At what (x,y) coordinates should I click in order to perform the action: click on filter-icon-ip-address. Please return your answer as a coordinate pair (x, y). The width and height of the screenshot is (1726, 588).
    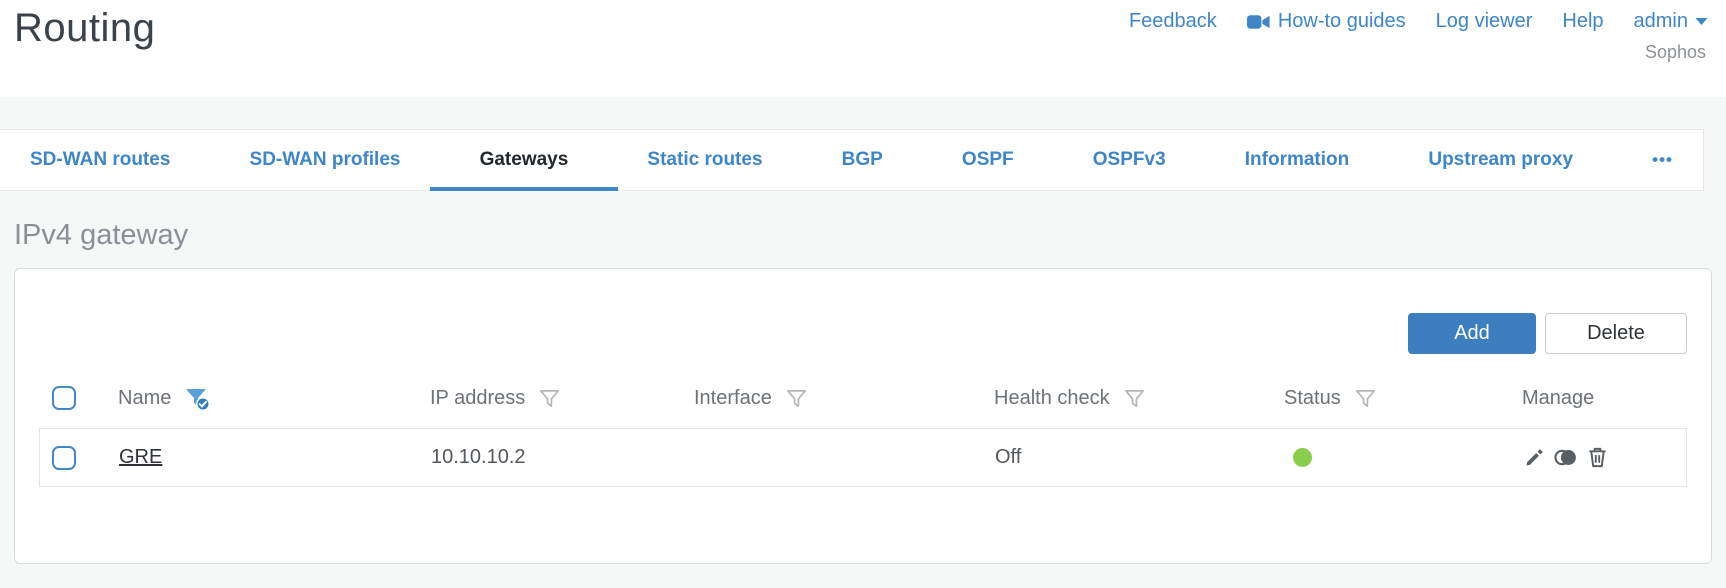
    Looking at the image, I should click on (549, 398).